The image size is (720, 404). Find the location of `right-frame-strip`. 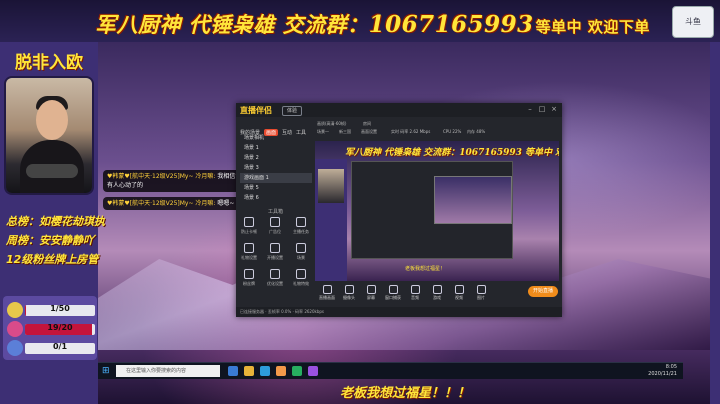

right-frame-strip is located at coordinates (715, 223).